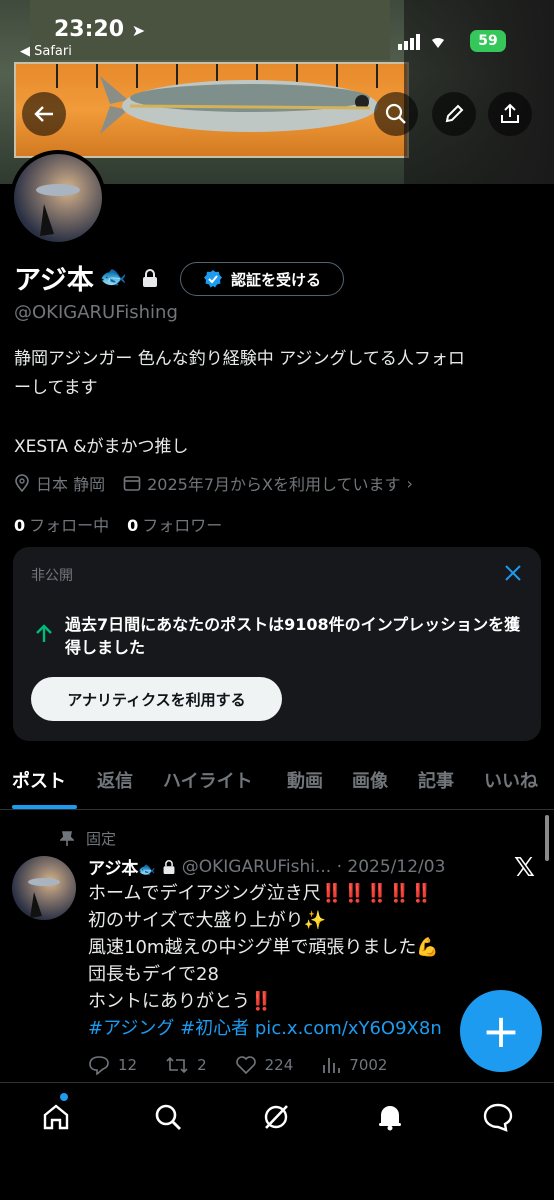 The image size is (554, 1200). What do you see at coordinates (39, 780) in the screenshot?
I see `tab-posts: ポスト` at bounding box center [39, 780].